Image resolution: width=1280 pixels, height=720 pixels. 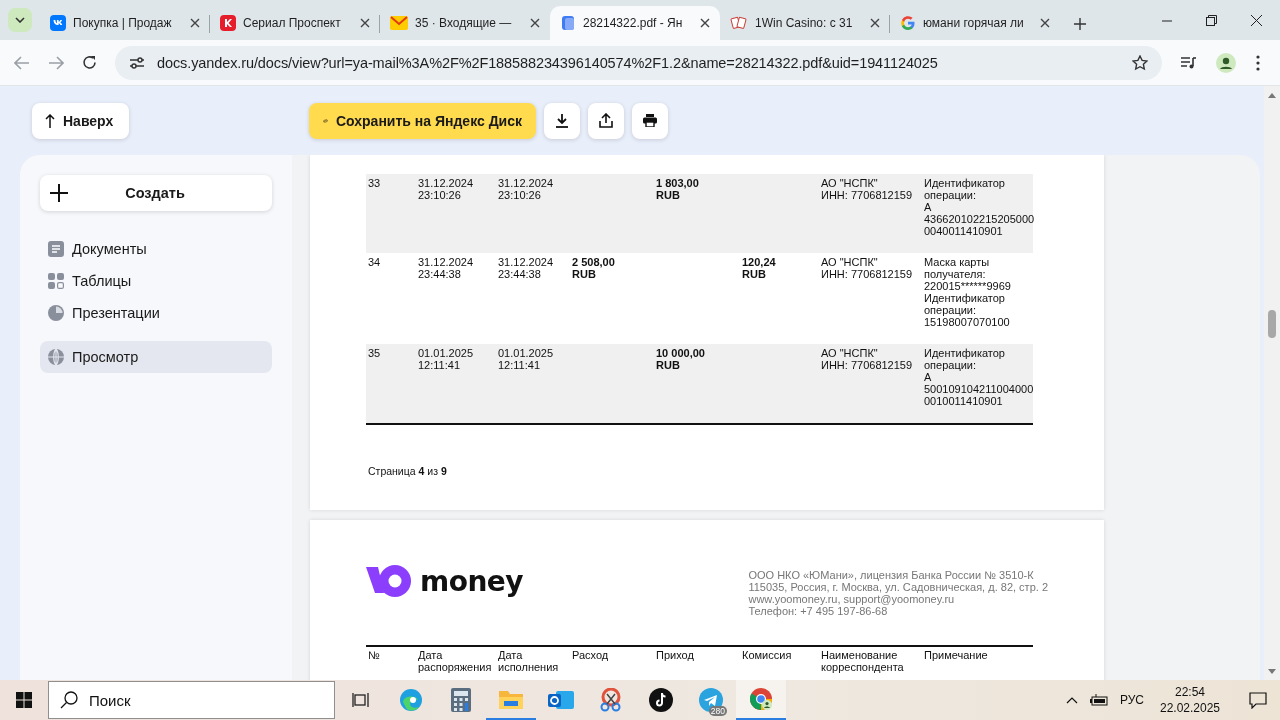 I want to click on notification-icon, so click(x=1258, y=700).